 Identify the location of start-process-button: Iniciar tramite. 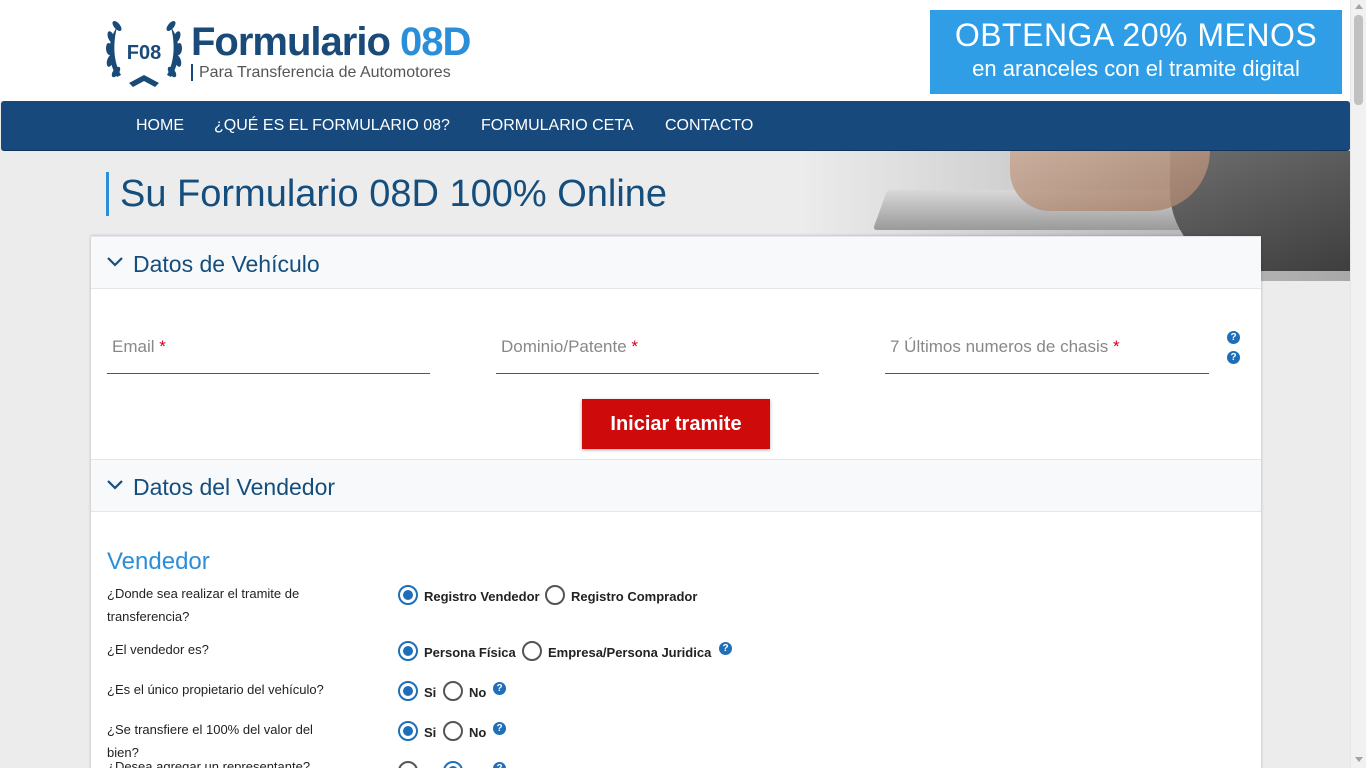
(676, 424).